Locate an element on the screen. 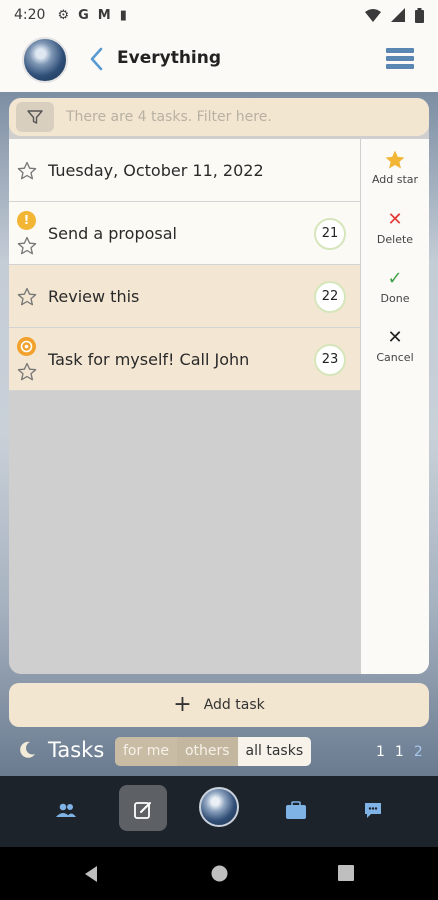  sim-icon: ▮ is located at coordinates (123, 15).